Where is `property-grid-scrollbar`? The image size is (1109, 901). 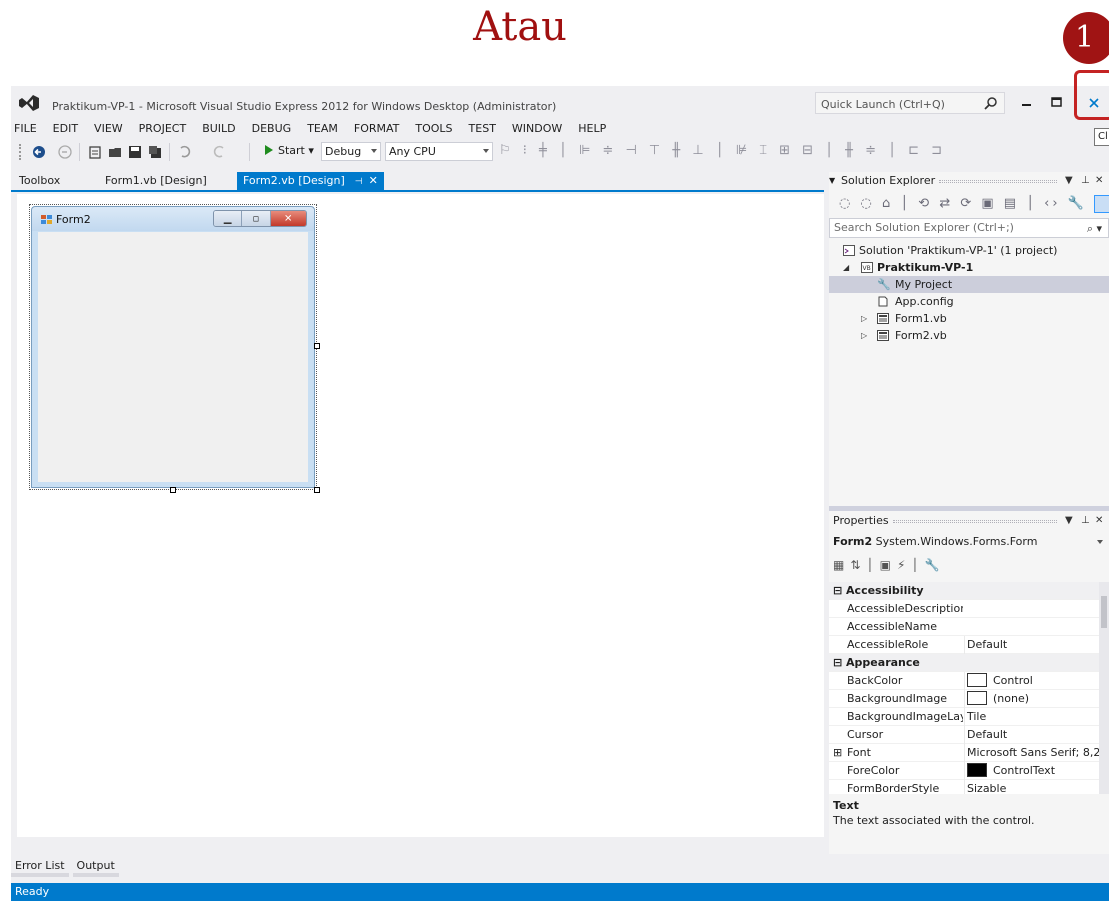 property-grid-scrollbar is located at coordinates (1104, 688).